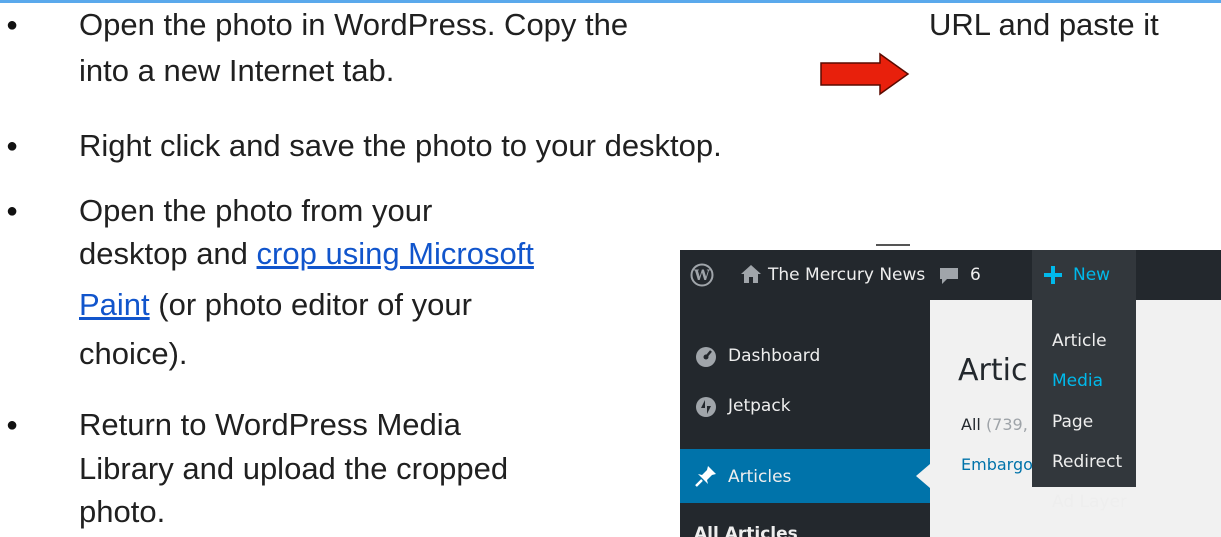 This screenshot has width=1221, height=537. Describe the element at coordinates (1072, 422) in the screenshot. I see `new-menu-page: Page` at that location.